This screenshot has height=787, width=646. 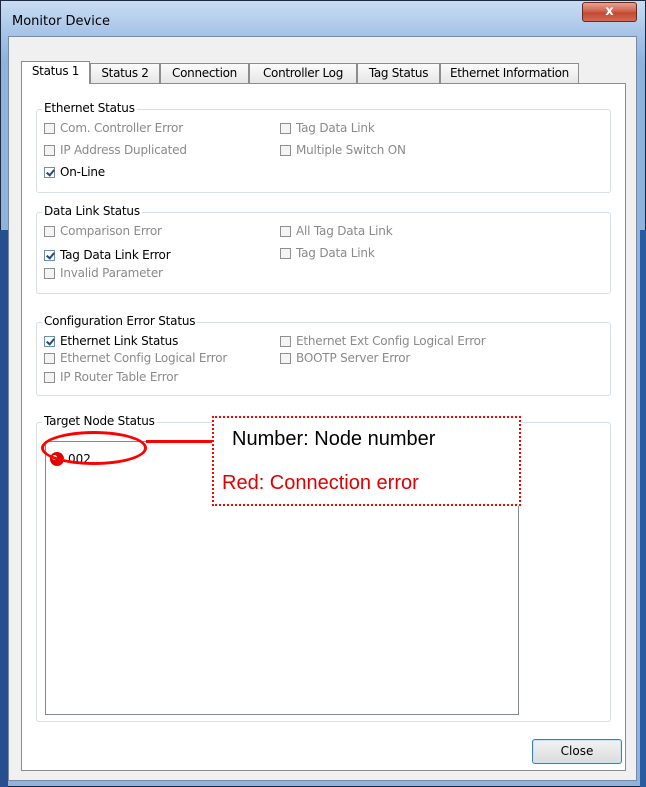 What do you see at coordinates (144, 358) in the screenshot?
I see `checkbox-label: Ethernet Config Logical Error` at bounding box center [144, 358].